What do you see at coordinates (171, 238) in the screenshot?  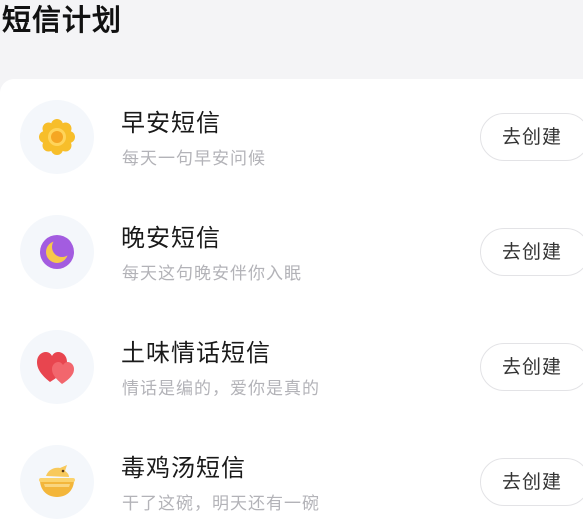 I see `plan-name: 晚安短信` at bounding box center [171, 238].